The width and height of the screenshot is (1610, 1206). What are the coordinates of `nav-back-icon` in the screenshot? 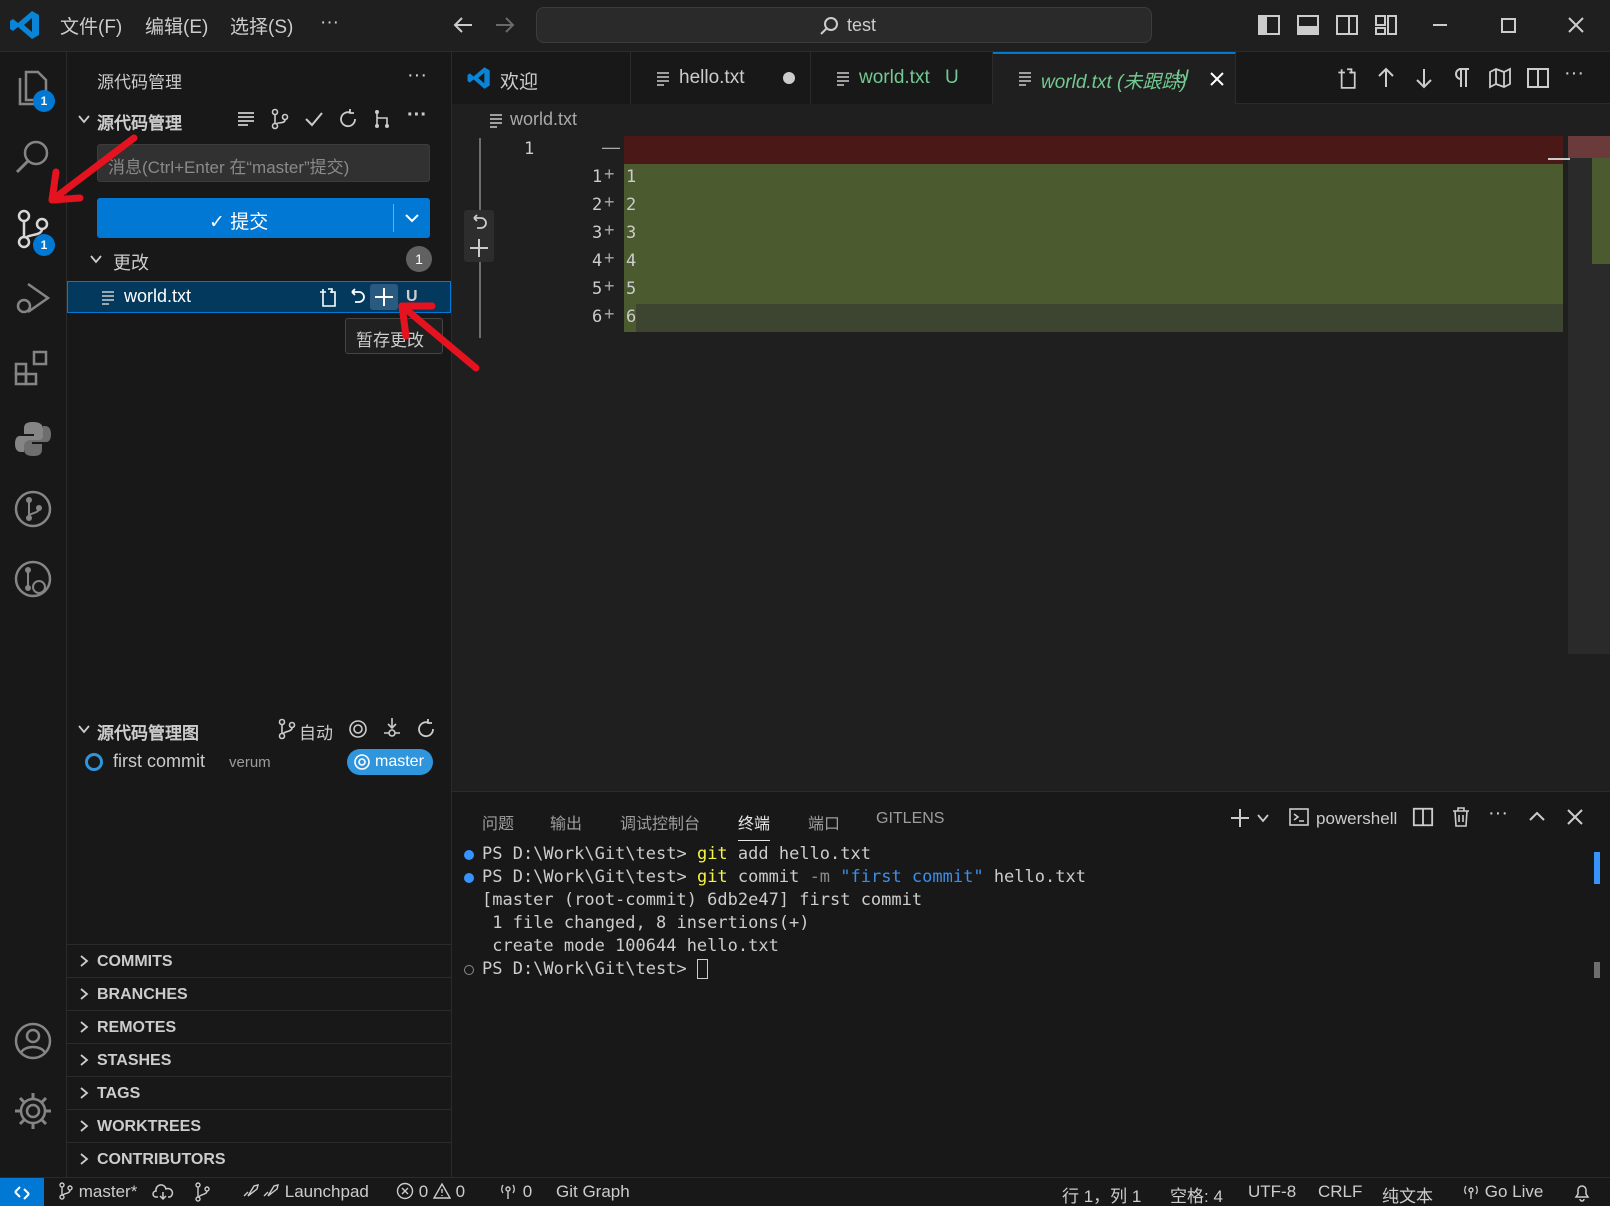 It's located at (464, 25).